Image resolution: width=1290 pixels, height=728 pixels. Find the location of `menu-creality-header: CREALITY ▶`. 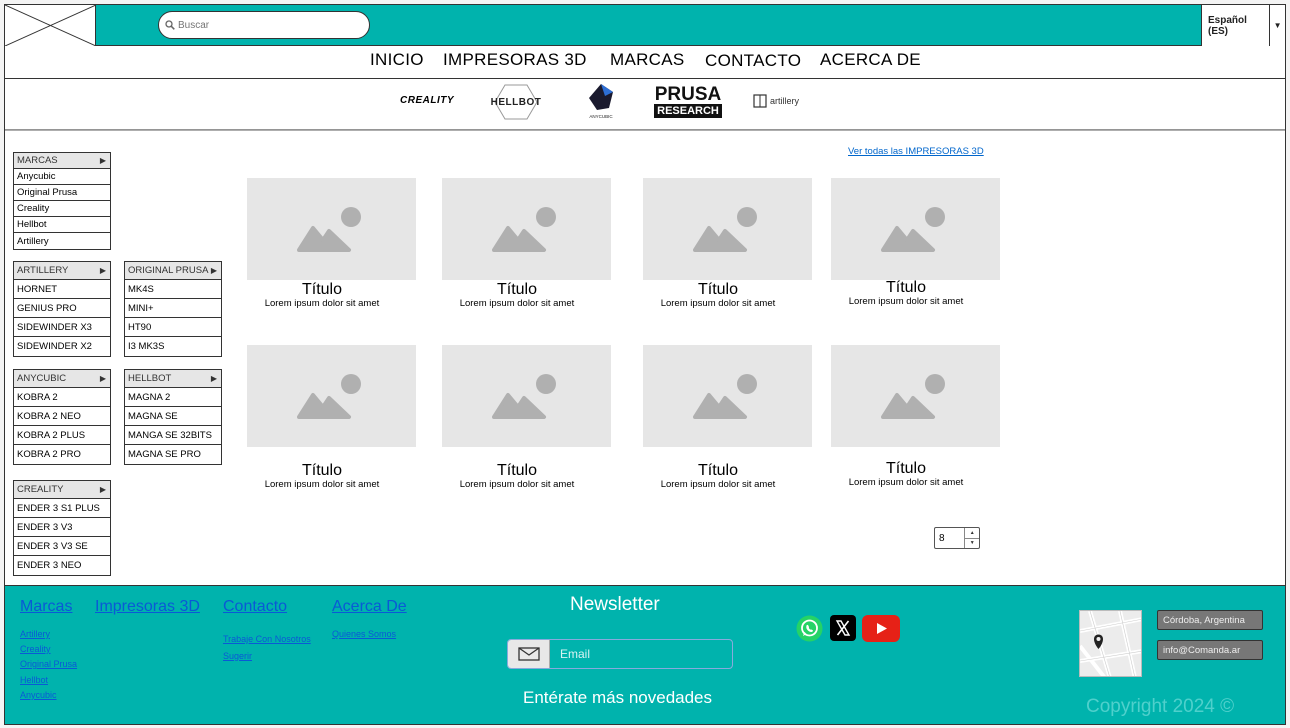

menu-creality-header: CREALITY ▶ is located at coordinates (62, 490).